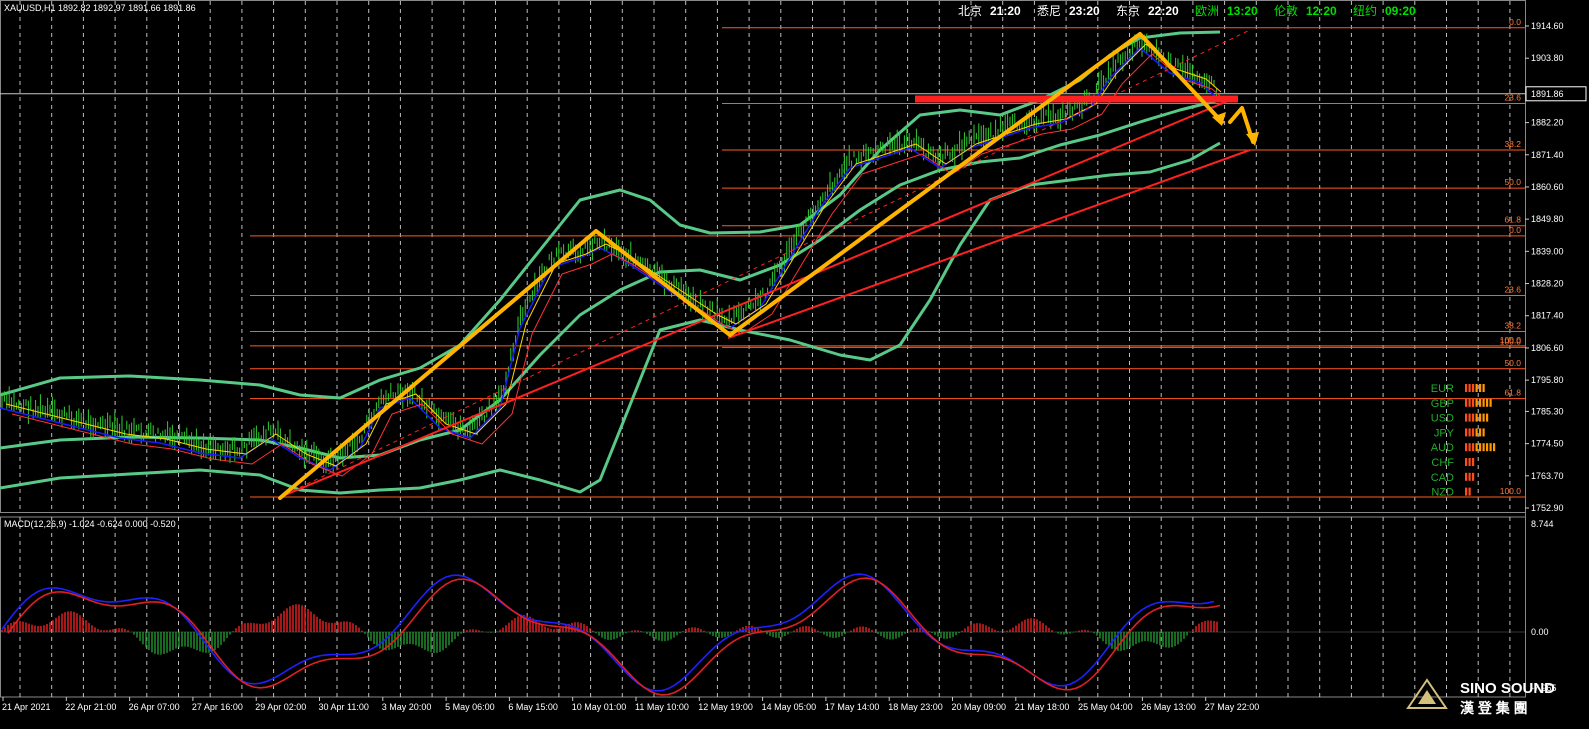  What do you see at coordinates (1547, 187) in the screenshot?
I see `price-tick-label: 1860.60` at bounding box center [1547, 187].